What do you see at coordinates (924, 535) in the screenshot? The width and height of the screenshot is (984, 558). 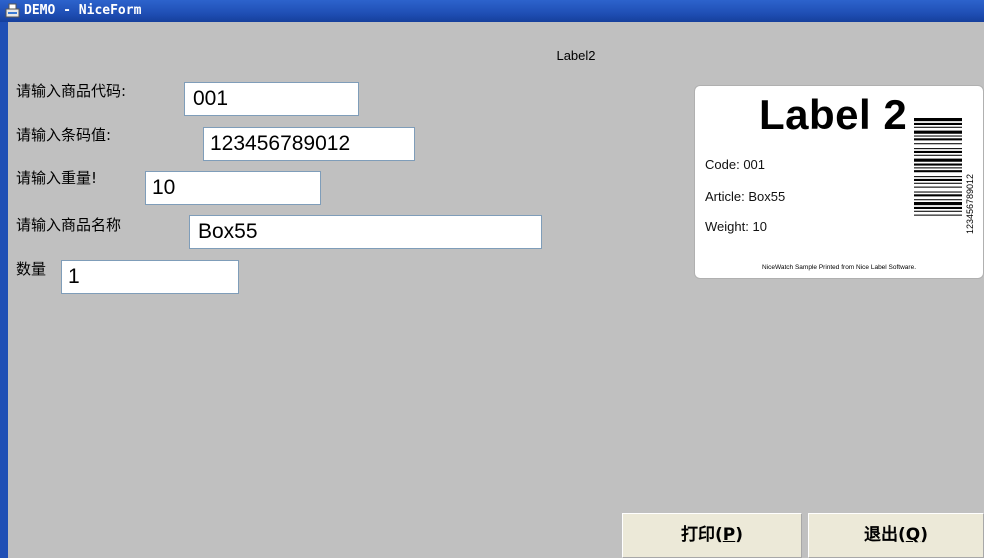 I see `exit-button-label-close: )` at bounding box center [924, 535].